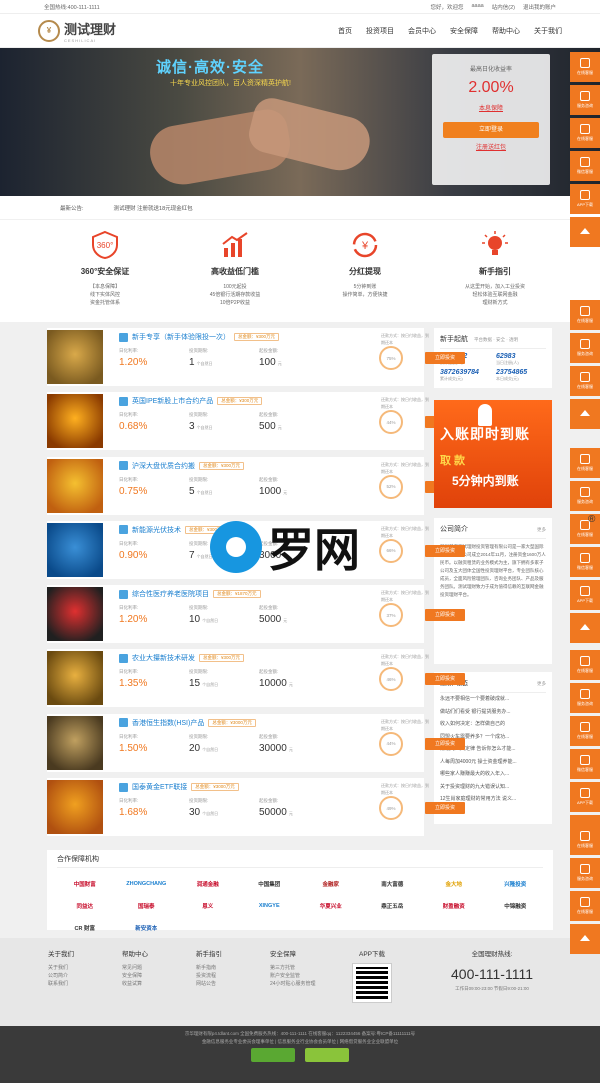 The width and height of the screenshot is (600, 1083). What do you see at coordinates (464, 31) in the screenshot?
I see `nav-security: 安全保障` at bounding box center [464, 31].